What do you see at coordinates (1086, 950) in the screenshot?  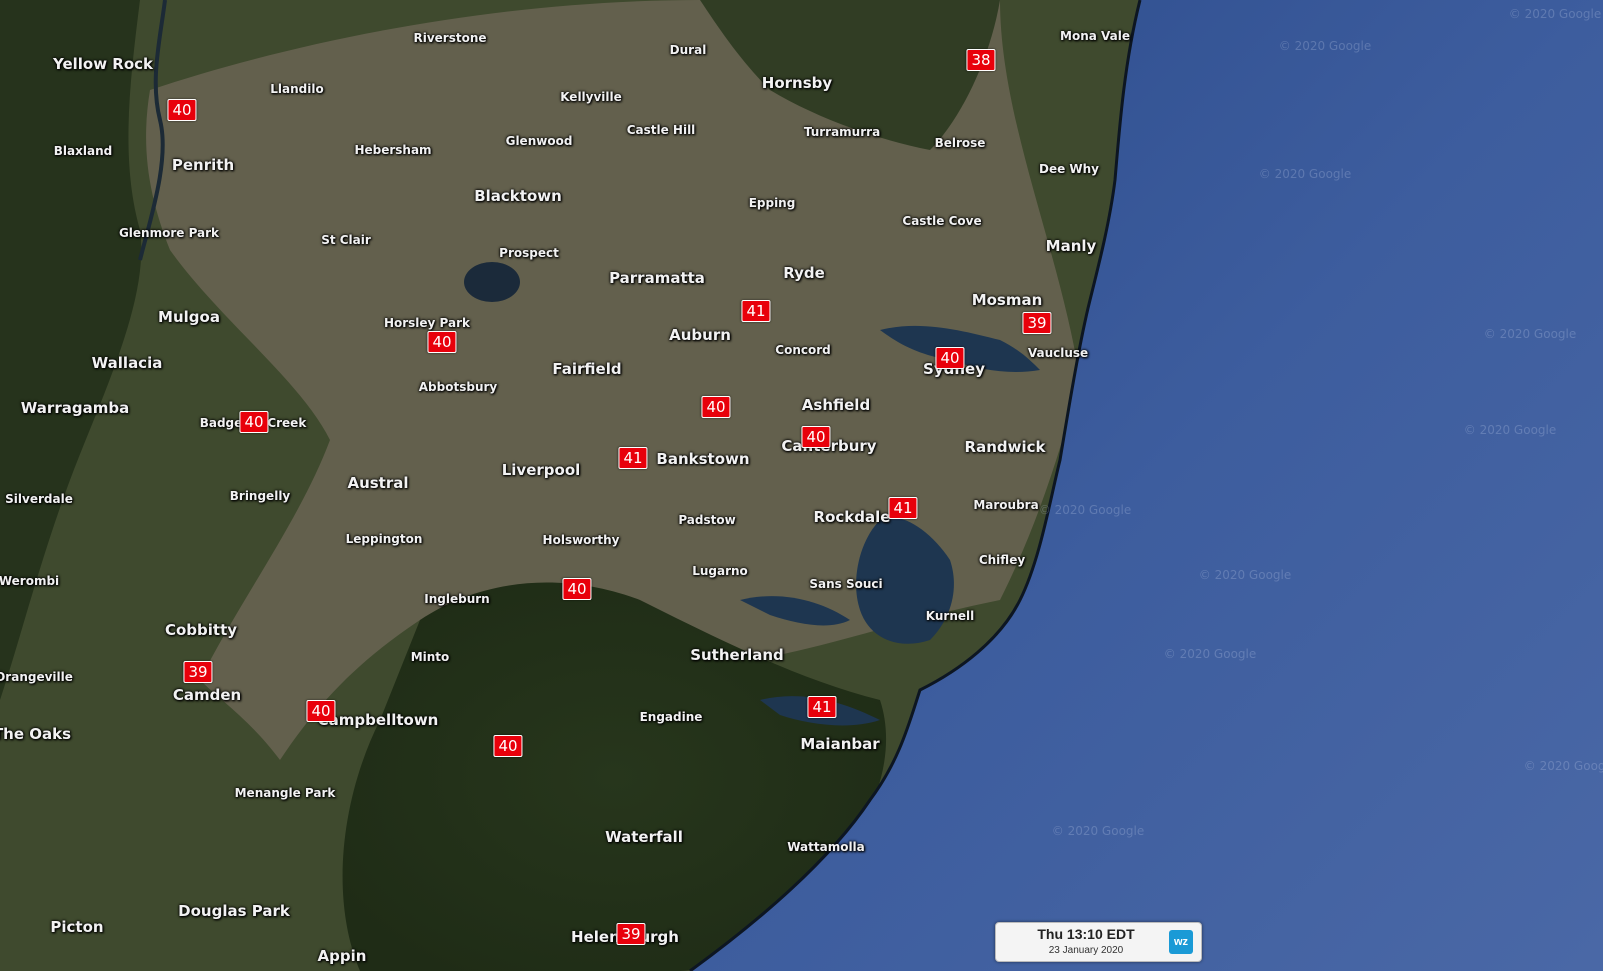 I see `timestamp-date: 23 January 2020` at bounding box center [1086, 950].